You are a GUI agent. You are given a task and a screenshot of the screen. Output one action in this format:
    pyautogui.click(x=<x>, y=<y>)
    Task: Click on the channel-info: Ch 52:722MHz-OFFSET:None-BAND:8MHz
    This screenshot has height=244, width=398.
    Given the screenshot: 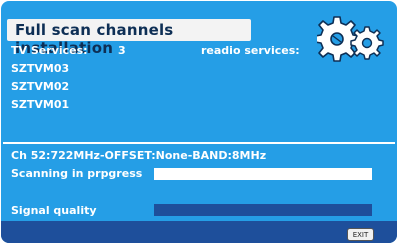 What is the action you would take?
    pyautogui.click(x=139, y=155)
    